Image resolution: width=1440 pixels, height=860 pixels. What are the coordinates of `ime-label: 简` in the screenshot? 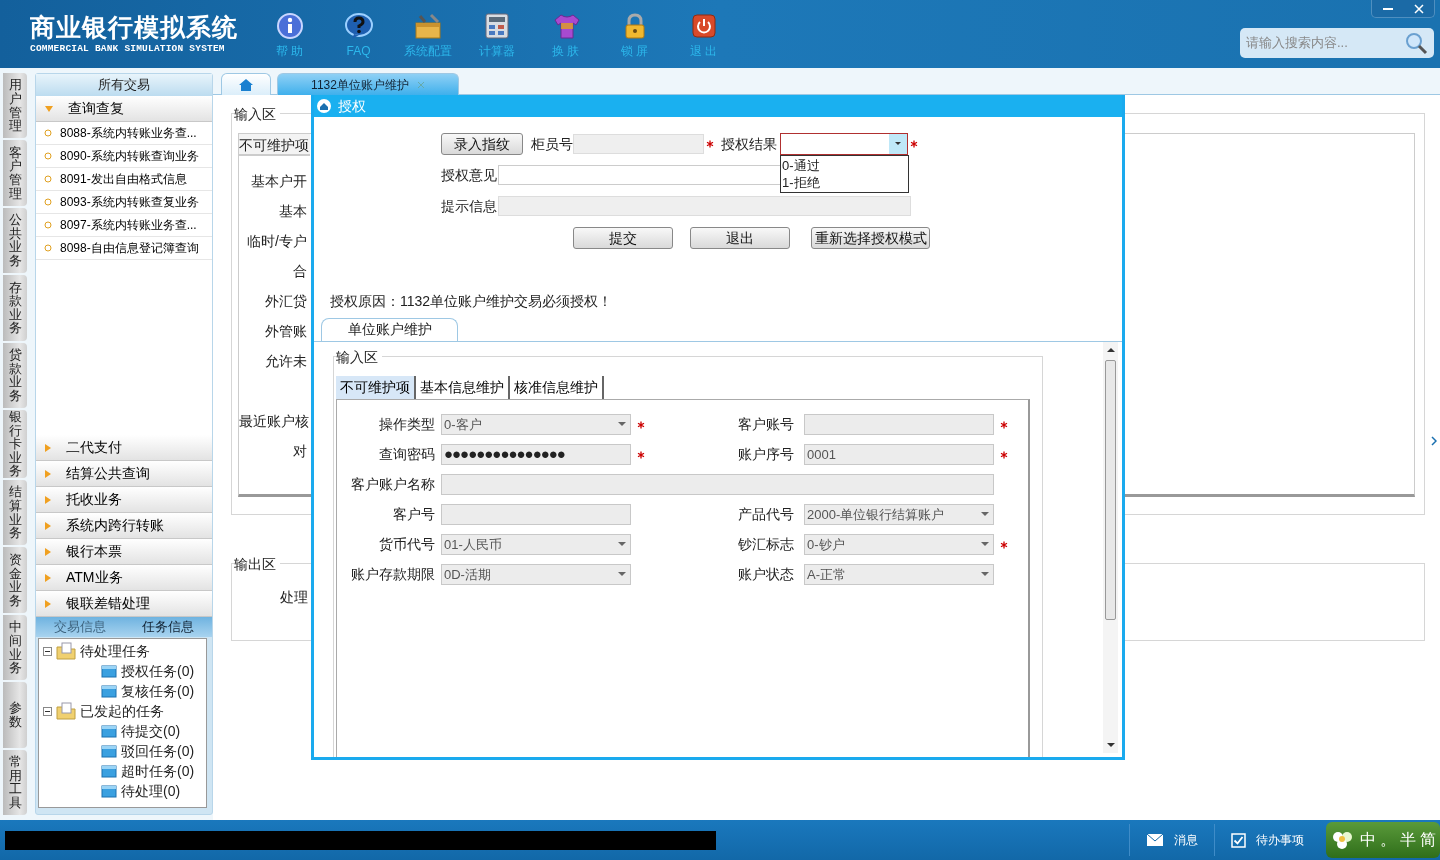 It's located at (1428, 840).